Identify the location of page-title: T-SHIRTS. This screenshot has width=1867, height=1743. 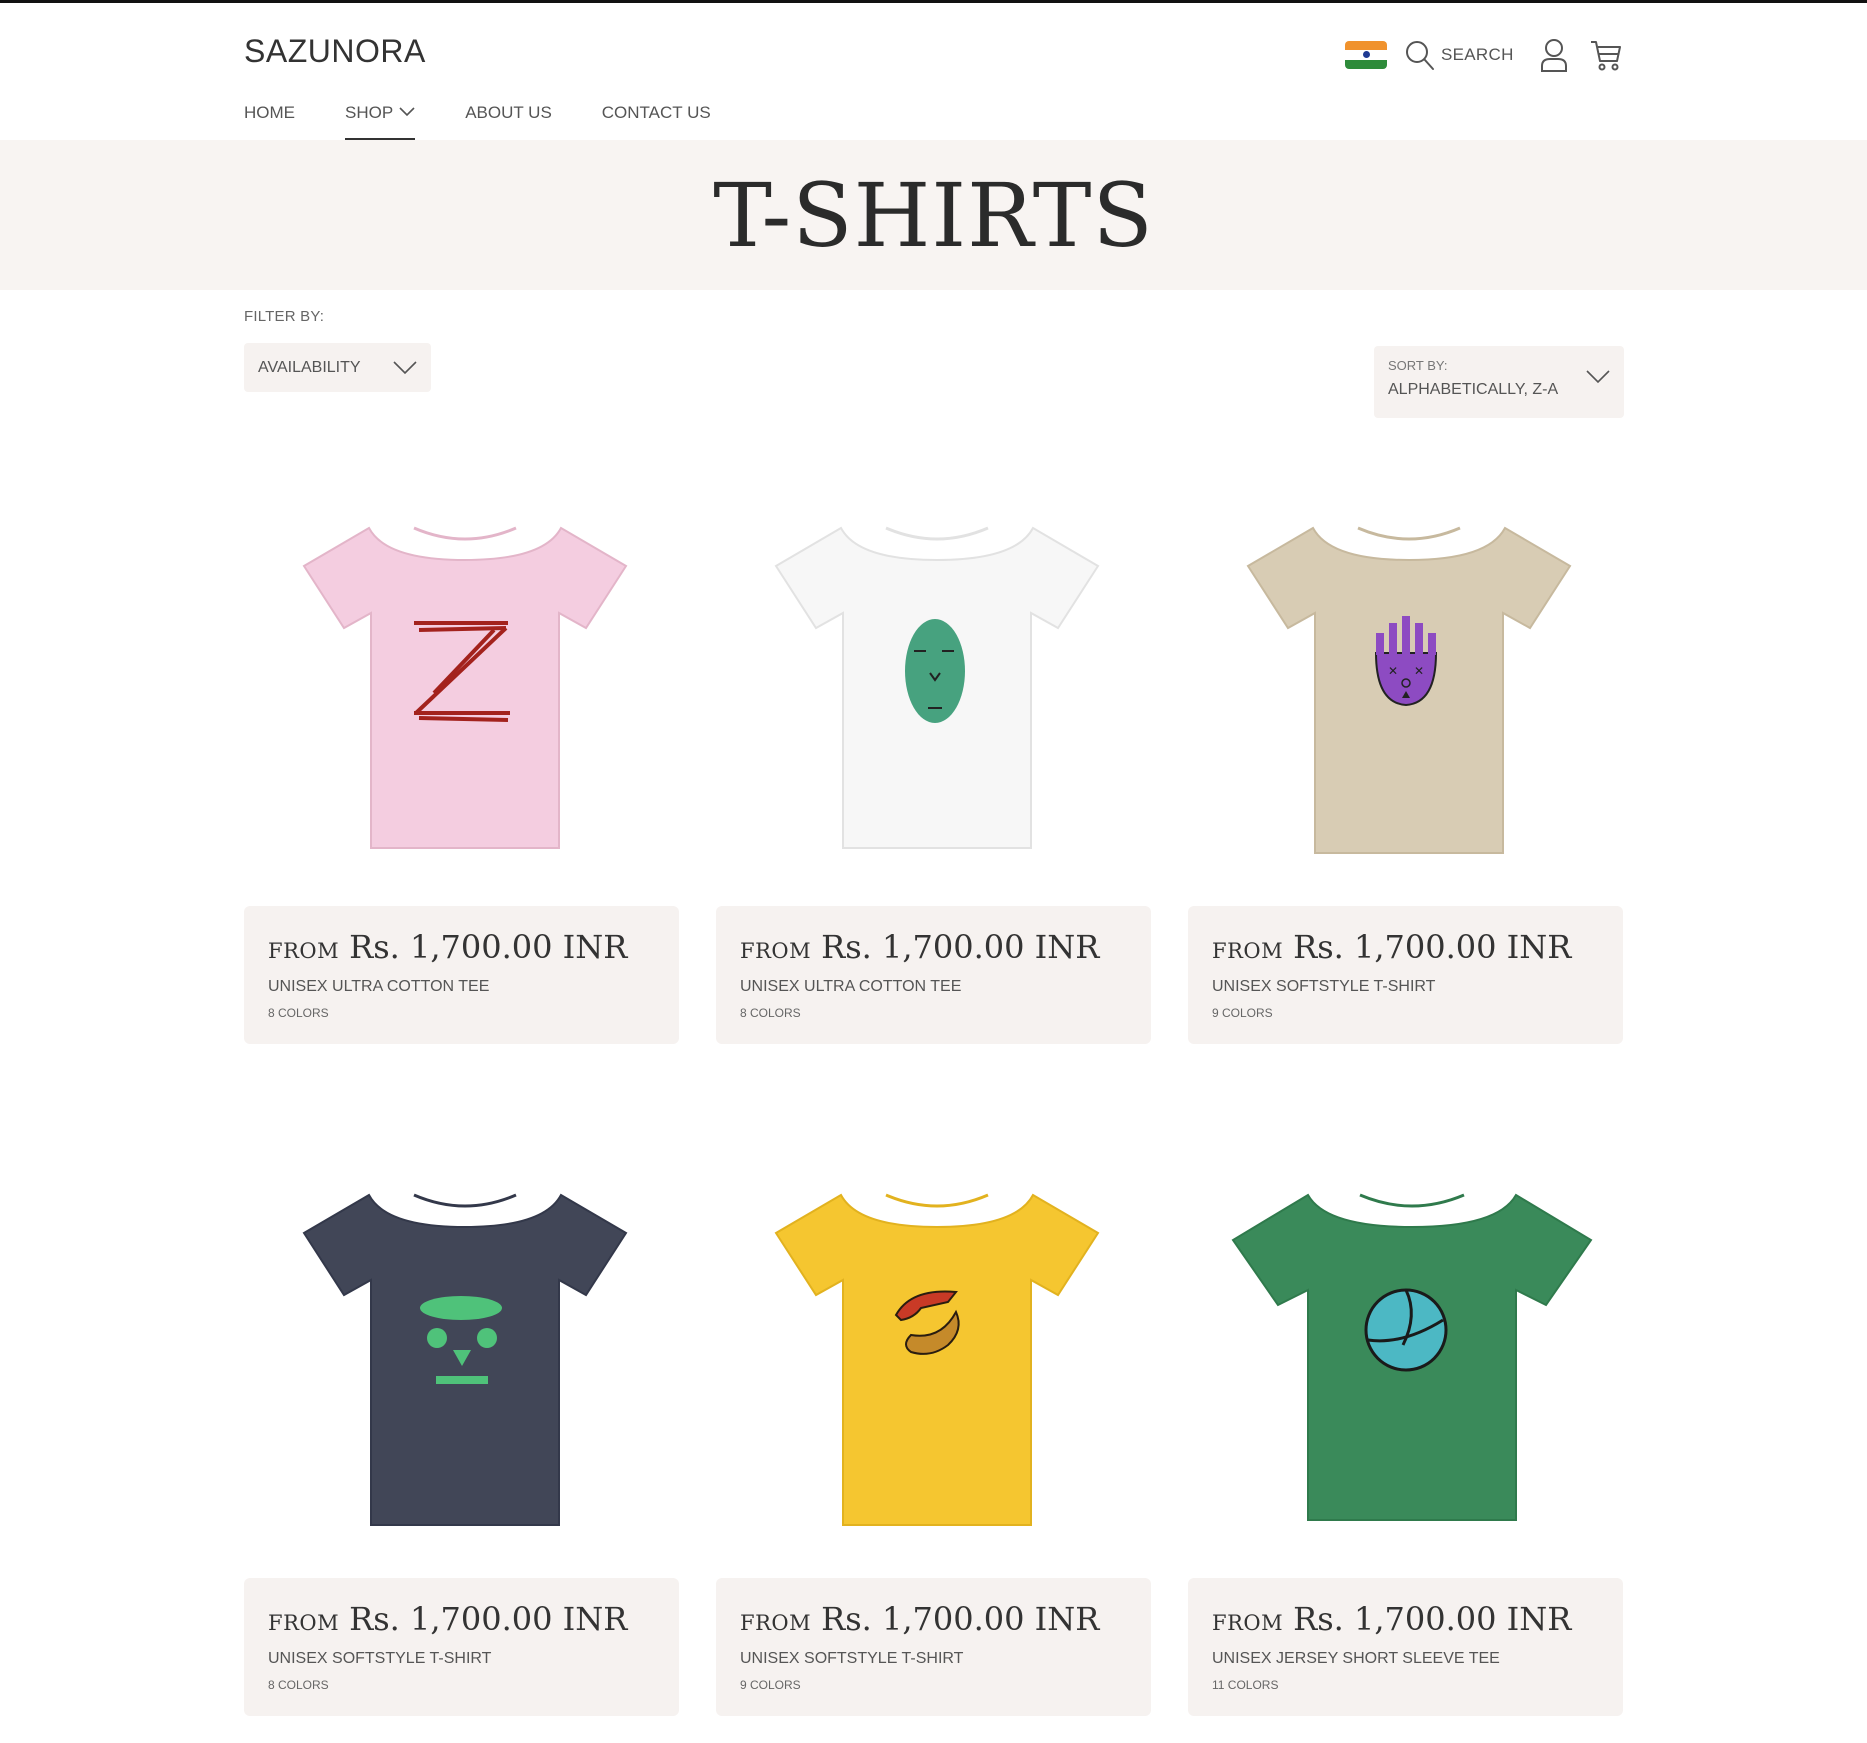
(933, 215).